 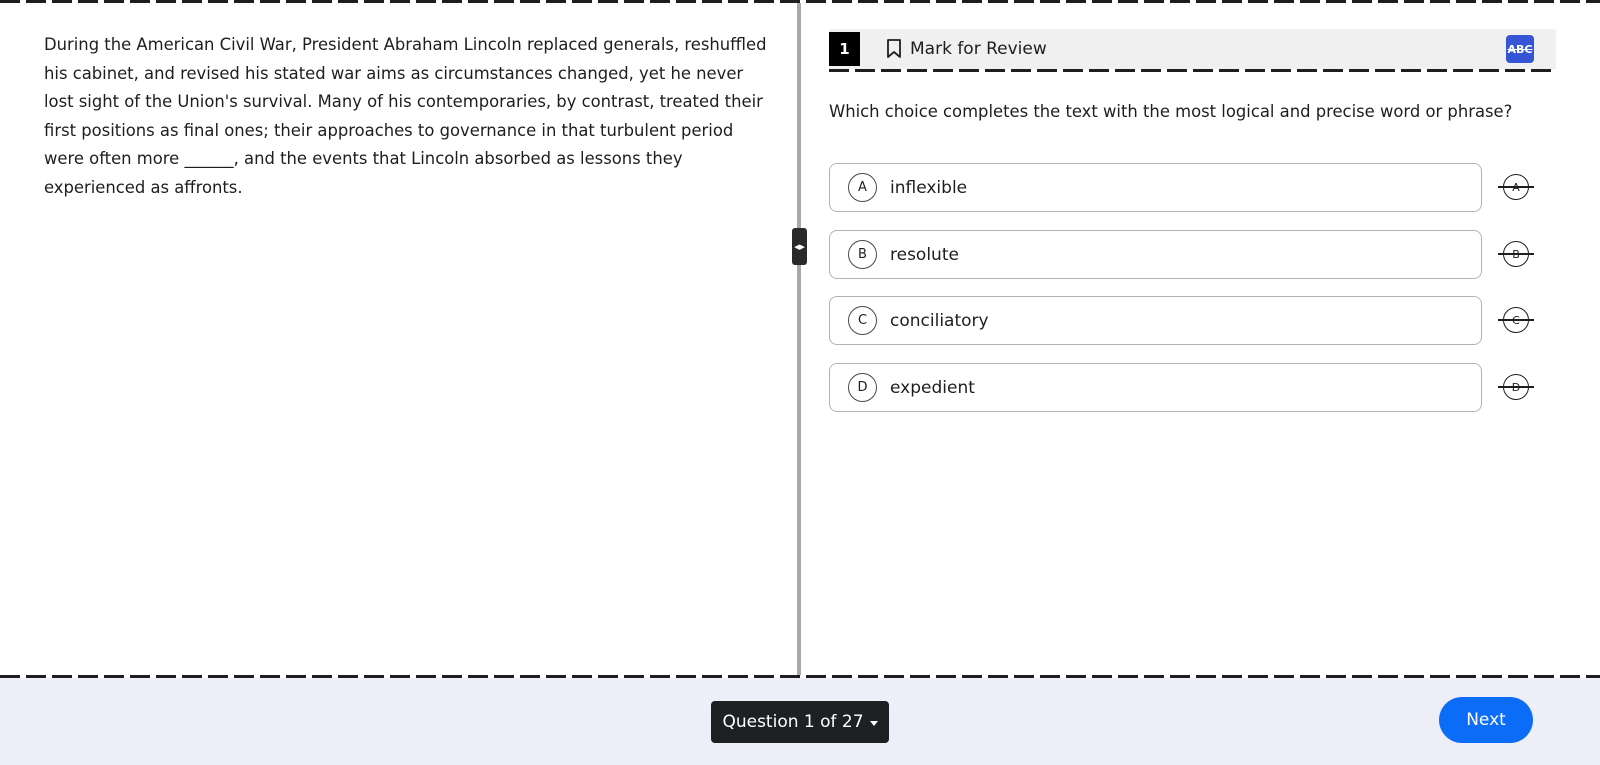 I want to click on choice-text-c: conciliatory, so click(x=939, y=320).